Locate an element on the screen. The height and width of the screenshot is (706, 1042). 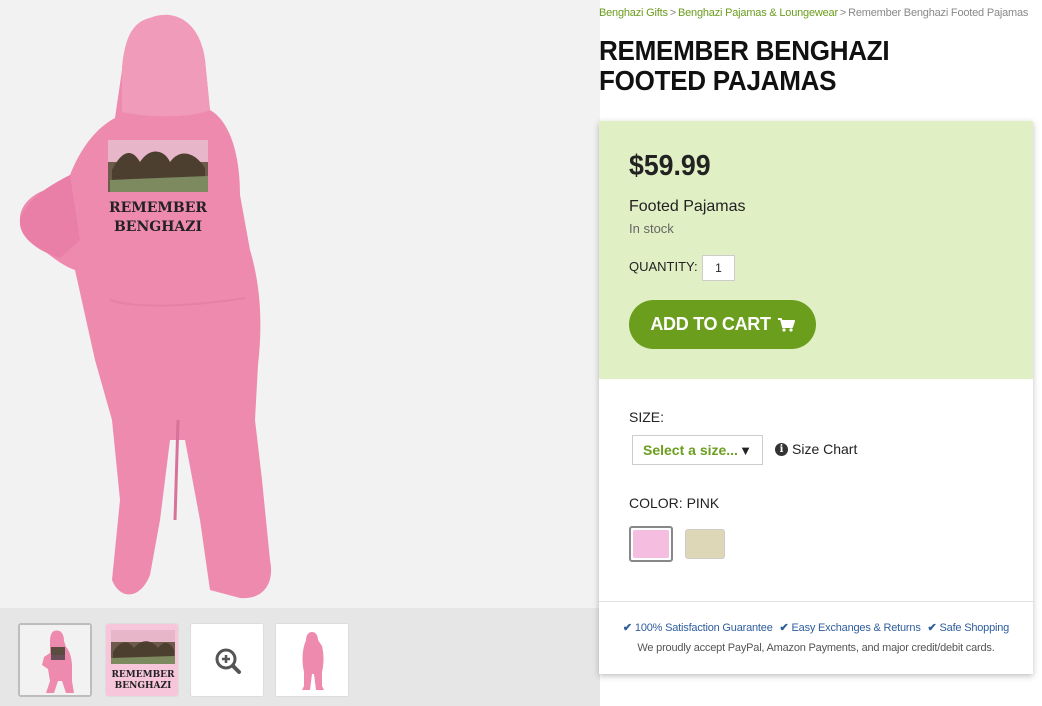
color-swatch-pink-fill is located at coordinates (651, 544).